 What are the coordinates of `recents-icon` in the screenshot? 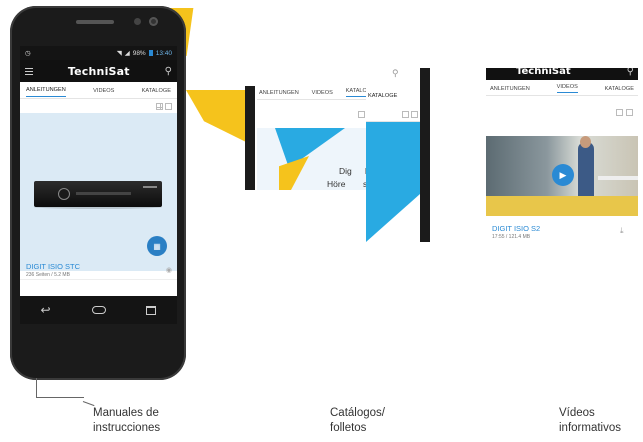 It's located at (151, 310).